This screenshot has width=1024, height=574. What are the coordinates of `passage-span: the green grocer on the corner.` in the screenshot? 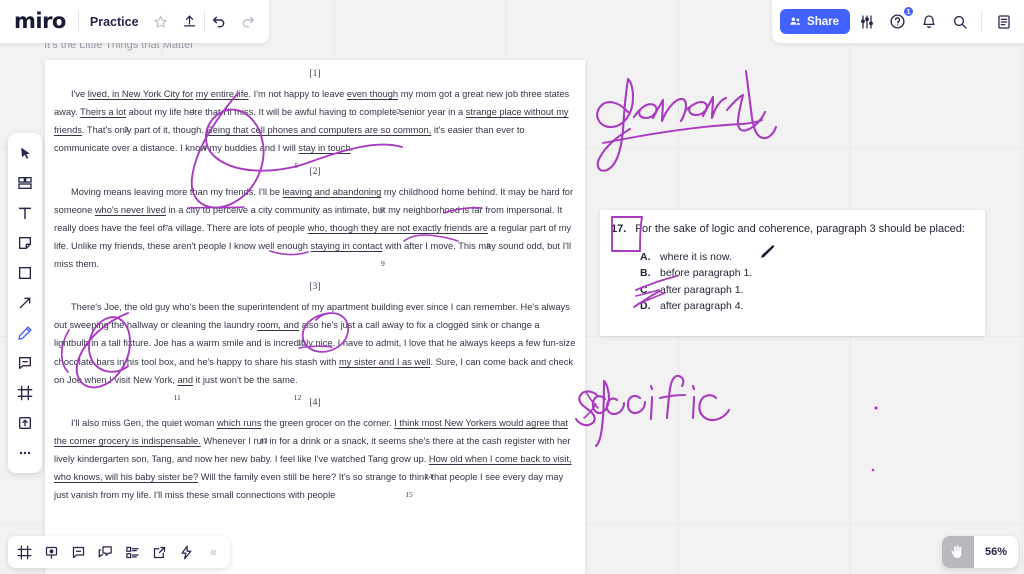 It's located at (329, 422).